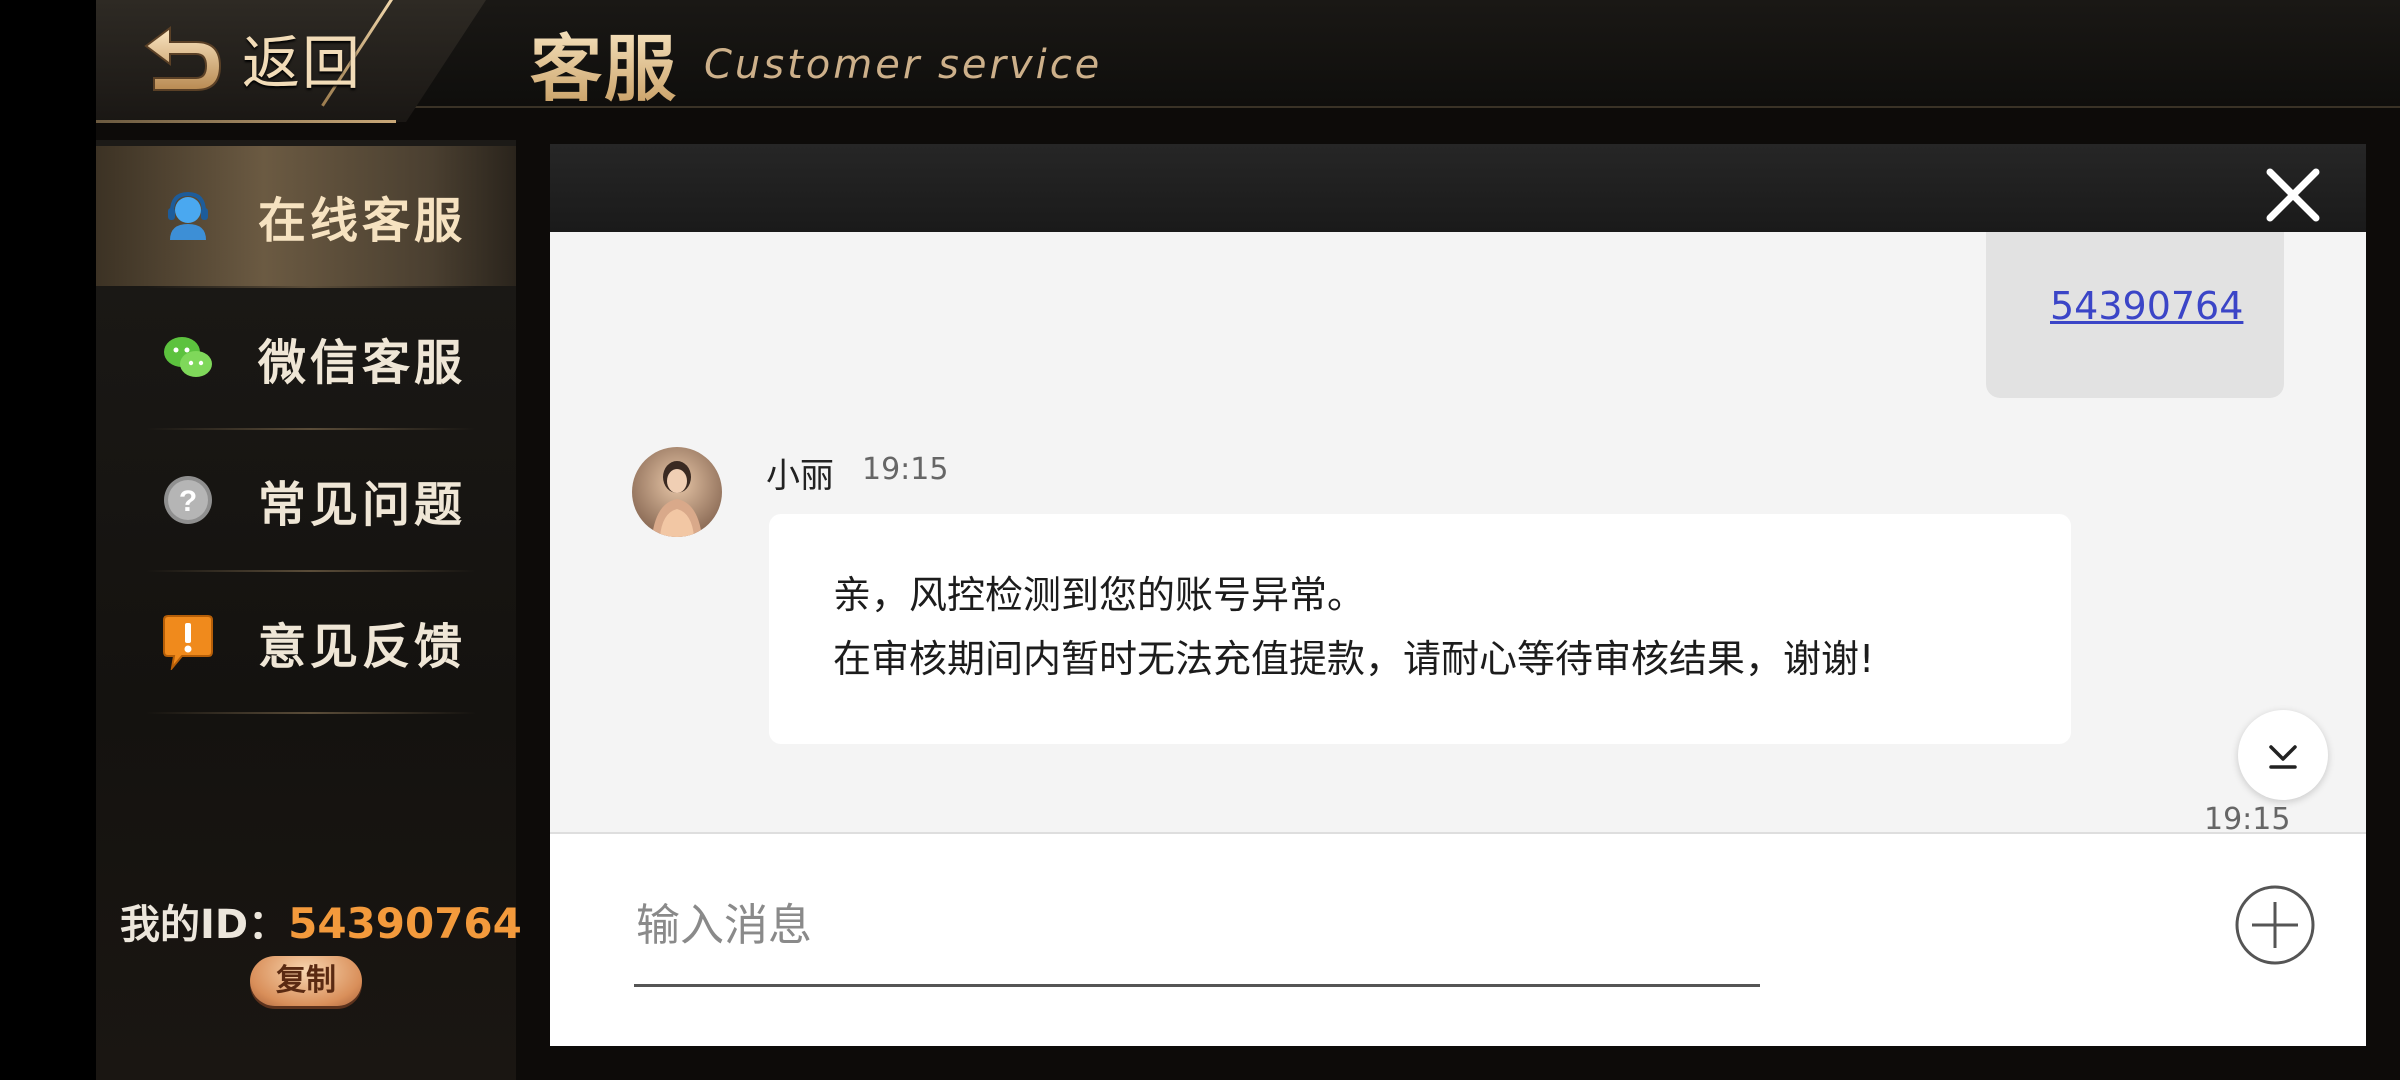 Image resolution: width=2400 pixels, height=1080 pixels. What do you see at coordinates (362, 221) in the screenshot?
I see `sidebar-item-label: 在线客服` at bounding box center [362, 221].